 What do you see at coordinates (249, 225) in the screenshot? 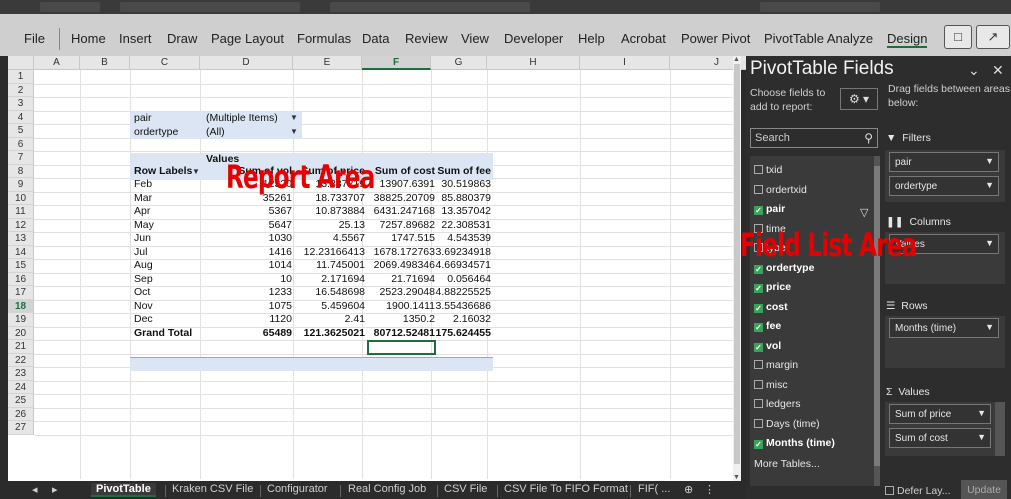
I see `value-cell: 5647` at bounding box center [249, 225].